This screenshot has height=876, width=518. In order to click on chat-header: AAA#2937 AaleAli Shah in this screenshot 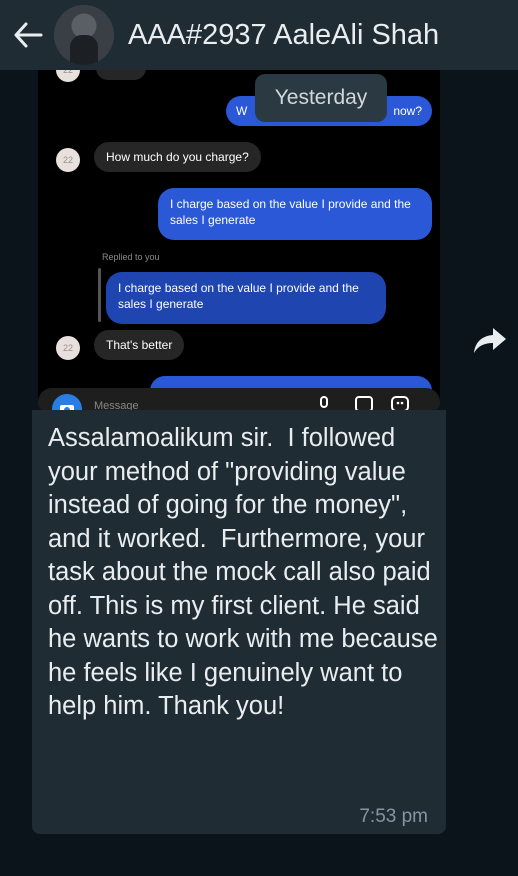, I will do `click(259, 35)`.